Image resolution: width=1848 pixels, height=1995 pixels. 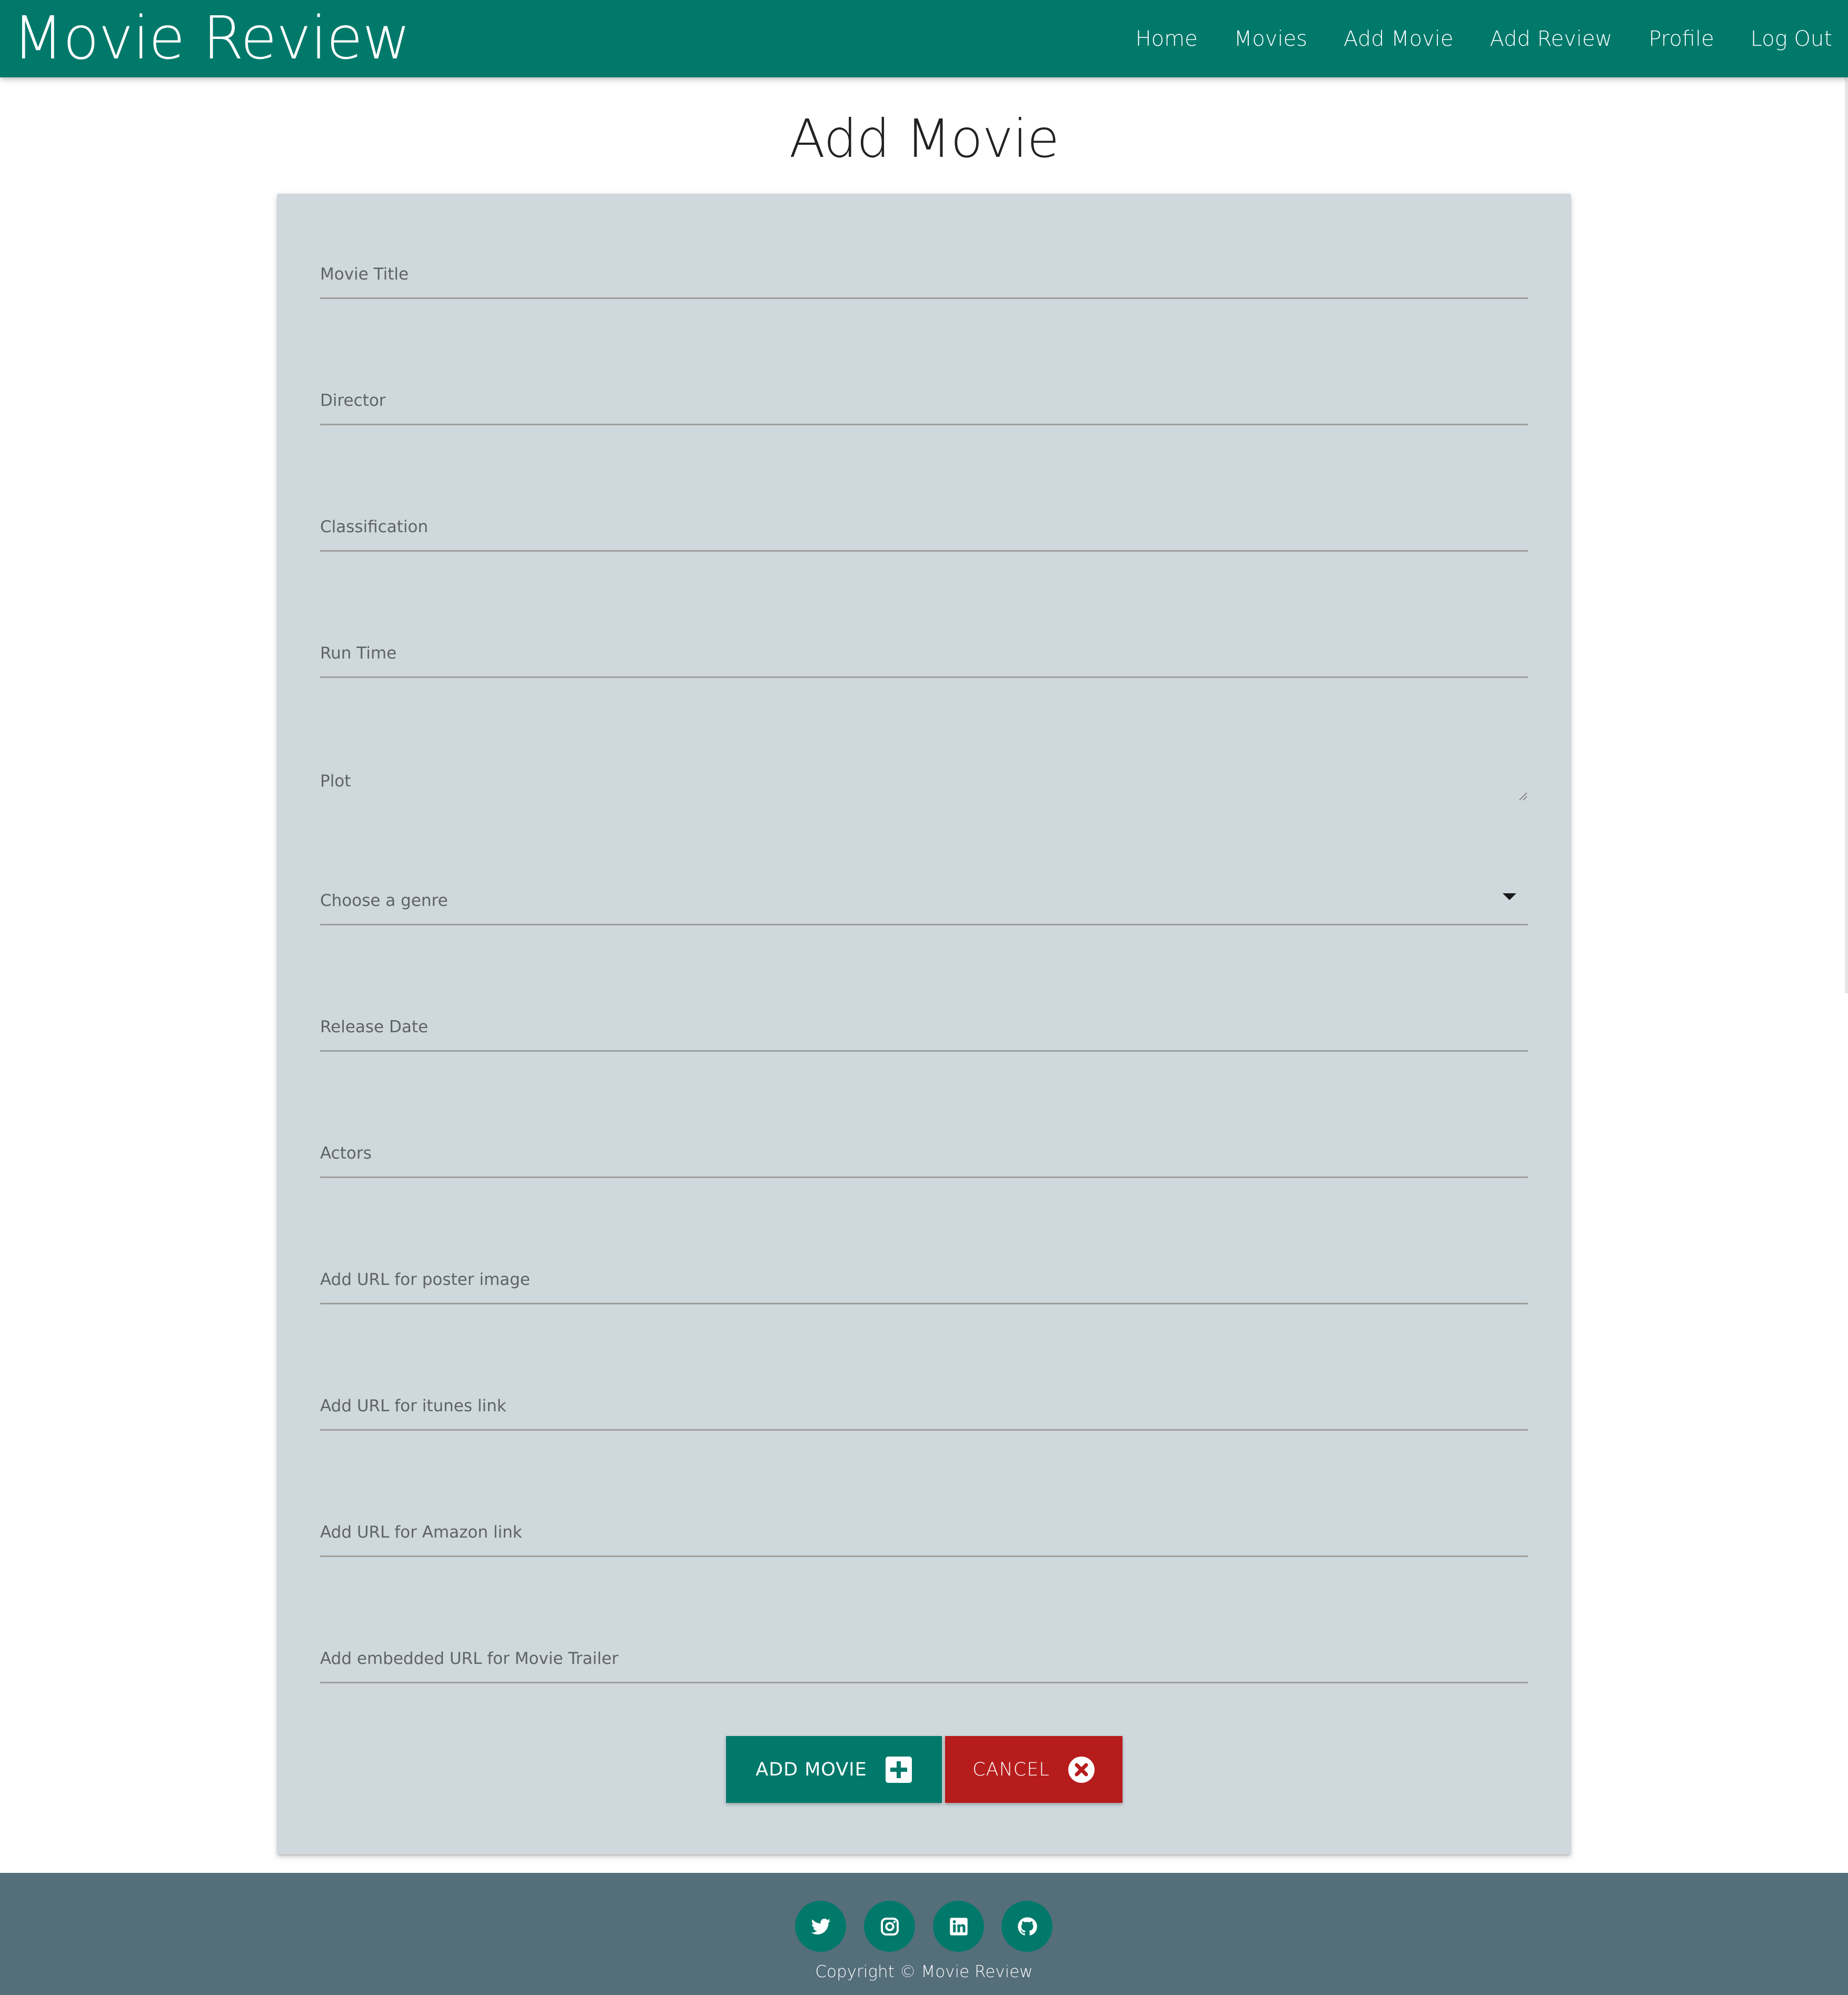 I want to click on classification-field: Classification, so click(x=924, y=525).